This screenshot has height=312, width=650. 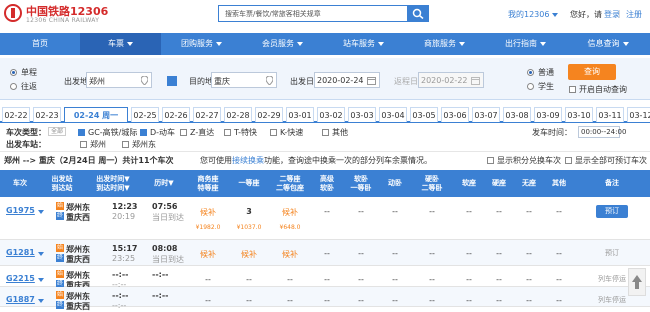 I want to click on book-button: 预订, so click(x=612, y=211).